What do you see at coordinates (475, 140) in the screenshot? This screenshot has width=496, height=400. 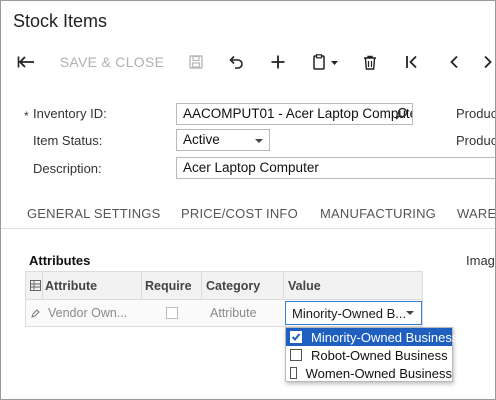 I see `product-label-2: Product` at bounding box center [475, 140].